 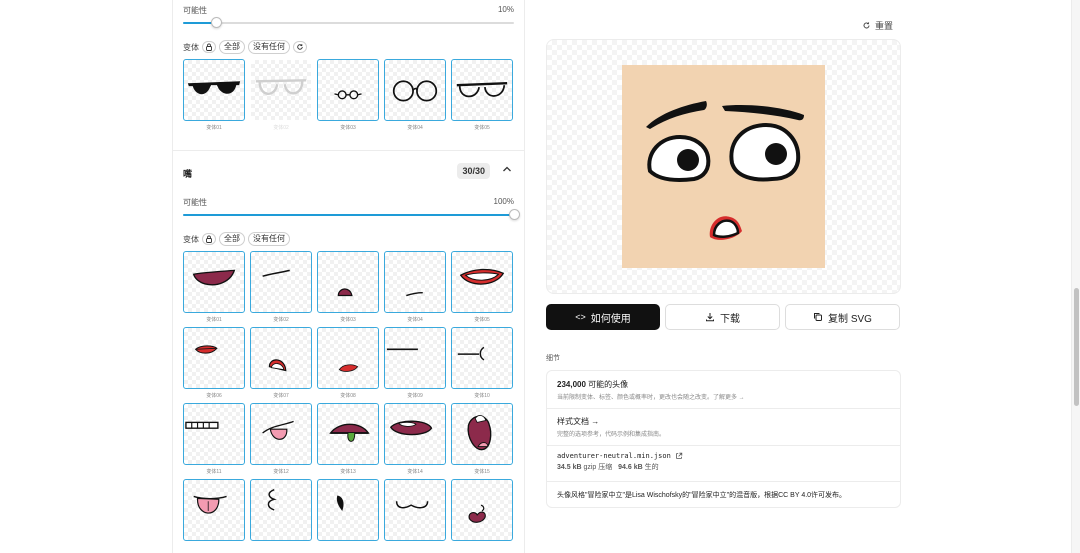 I want to click on mouth-tile-14: 变体14, so click(x=415, y=439).